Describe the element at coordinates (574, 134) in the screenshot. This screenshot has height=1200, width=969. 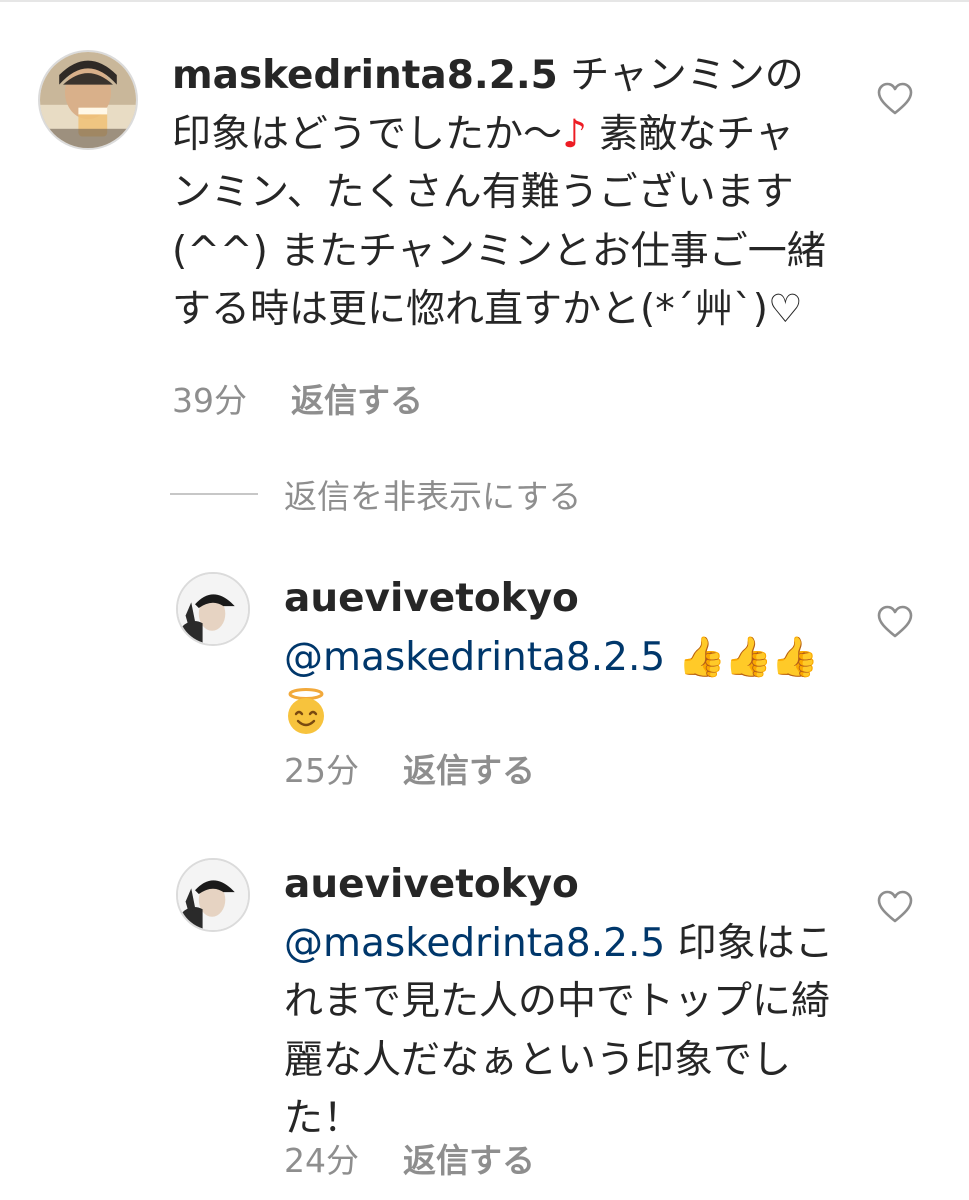
I see `music-note-icon: ♪` at that location.